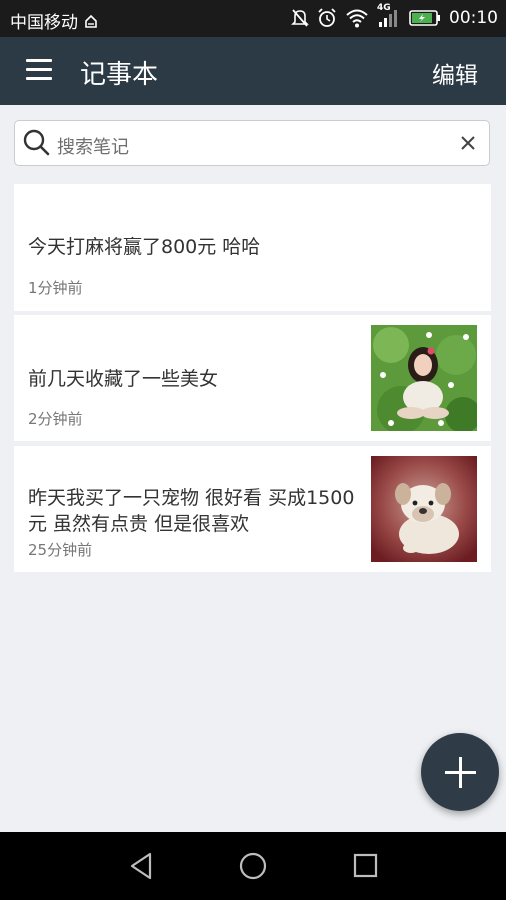 The width and height of the screenshot is (506, 900). I want to click on cell-signal: 4G, so click(389, 16).